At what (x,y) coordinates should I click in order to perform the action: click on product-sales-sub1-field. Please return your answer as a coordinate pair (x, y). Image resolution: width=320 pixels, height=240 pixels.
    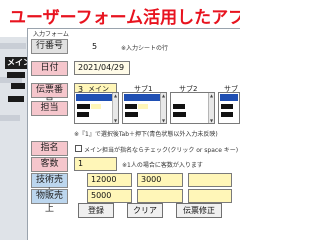
    Looking at the image, I should click on (160, 196).